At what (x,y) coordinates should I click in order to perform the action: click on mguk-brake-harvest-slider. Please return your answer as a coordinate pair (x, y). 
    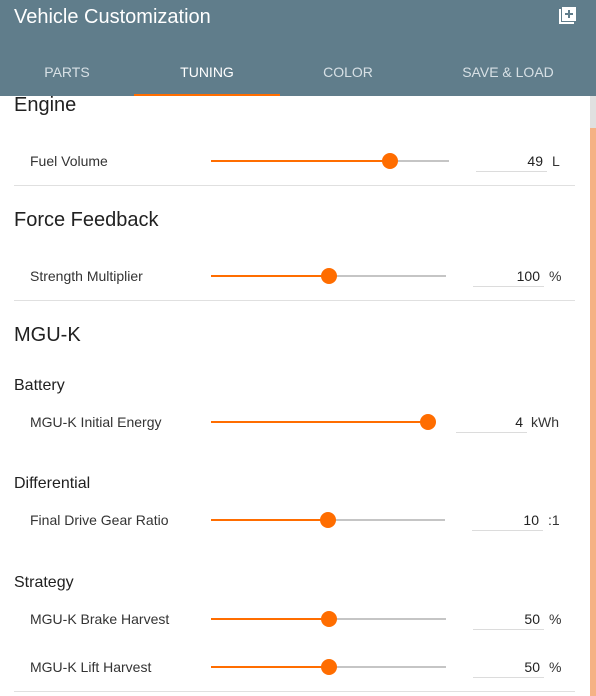
    Looking at the image, I should click on (328, 619).